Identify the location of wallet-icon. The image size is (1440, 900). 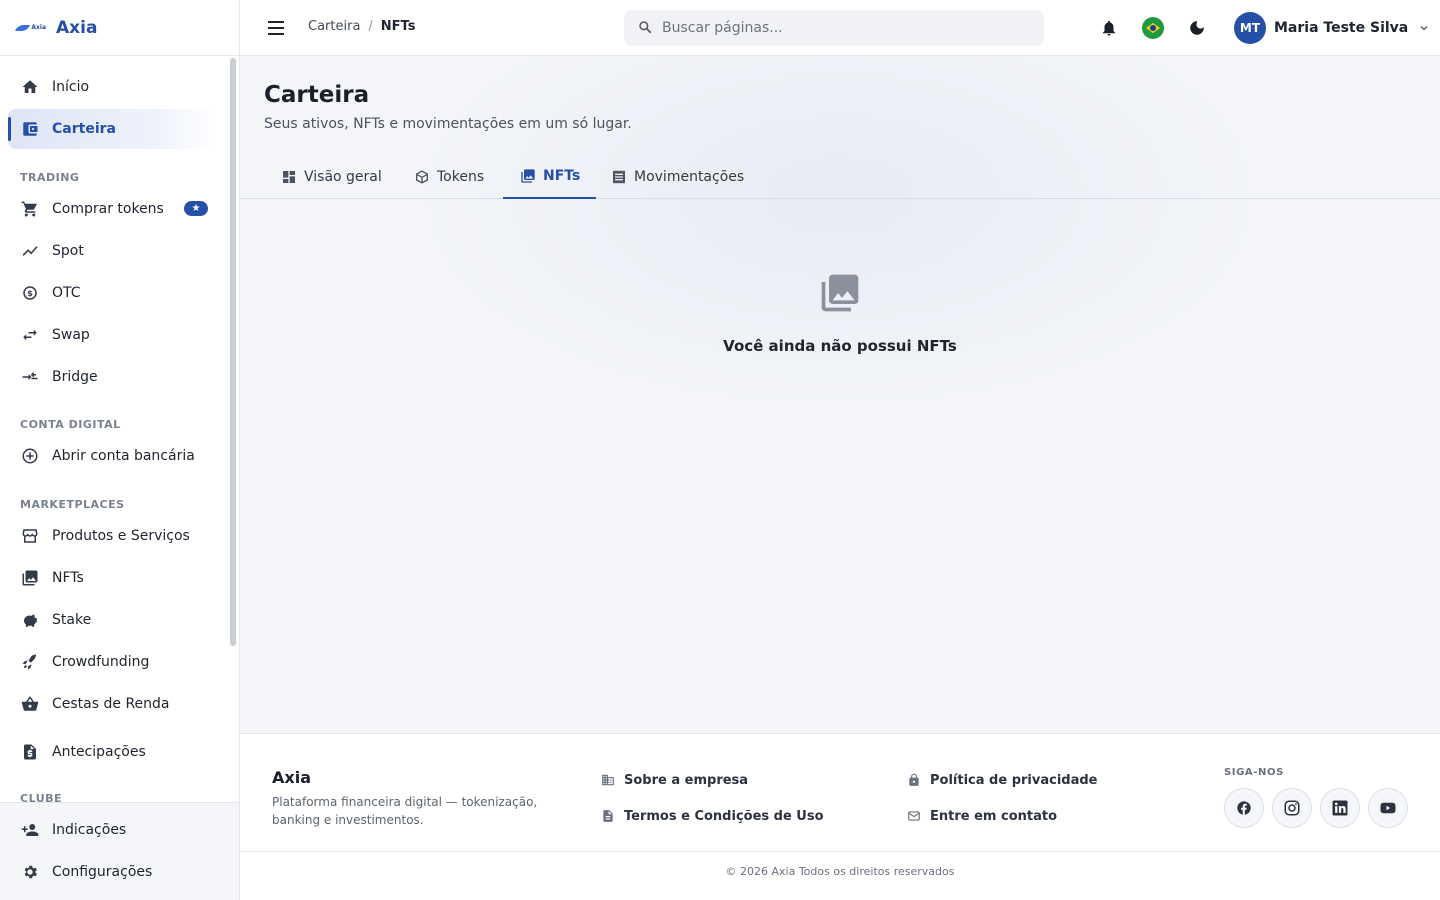
(30, 129).